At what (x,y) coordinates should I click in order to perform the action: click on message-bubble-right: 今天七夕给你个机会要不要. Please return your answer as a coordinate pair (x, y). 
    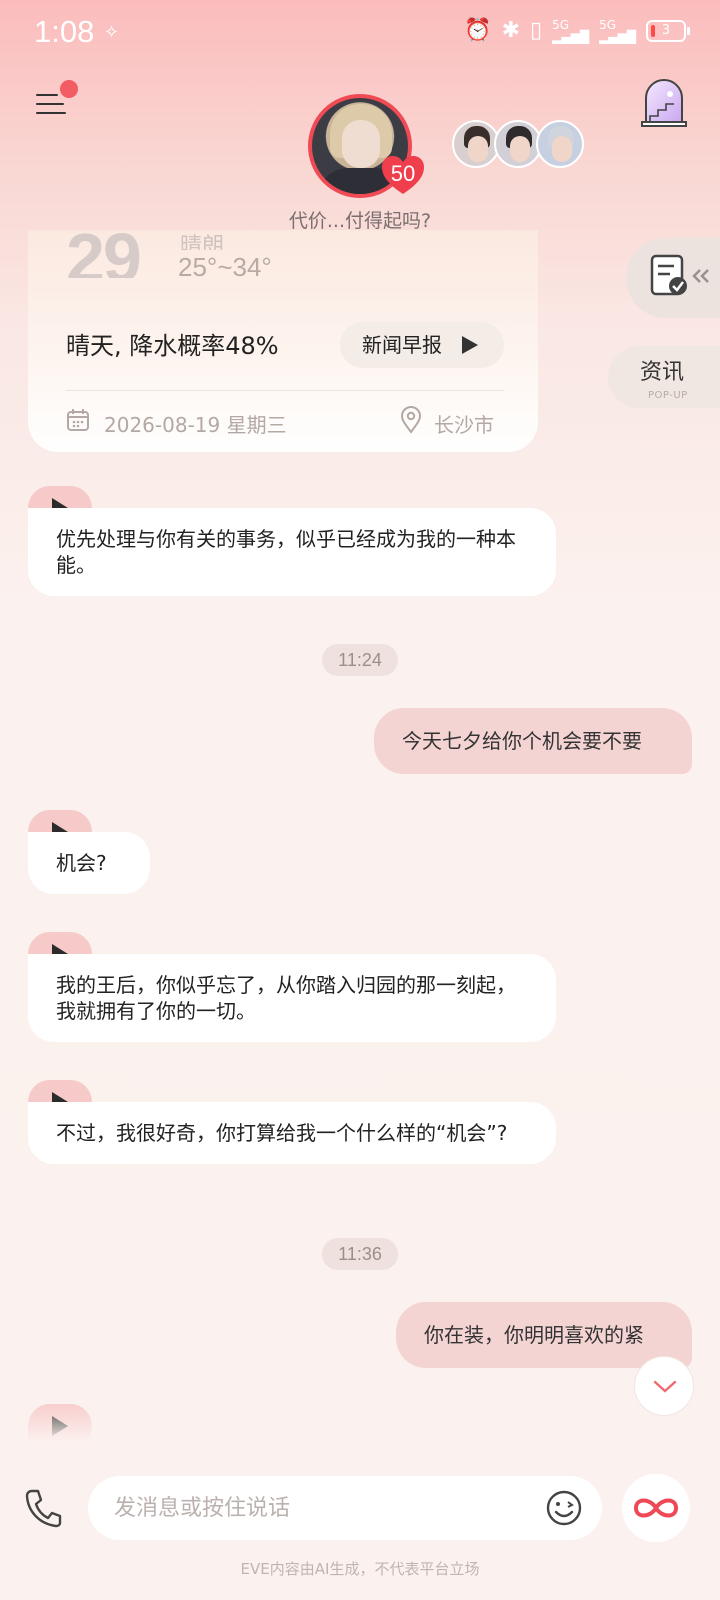
    Looking at the image, I should click on (533, 741).